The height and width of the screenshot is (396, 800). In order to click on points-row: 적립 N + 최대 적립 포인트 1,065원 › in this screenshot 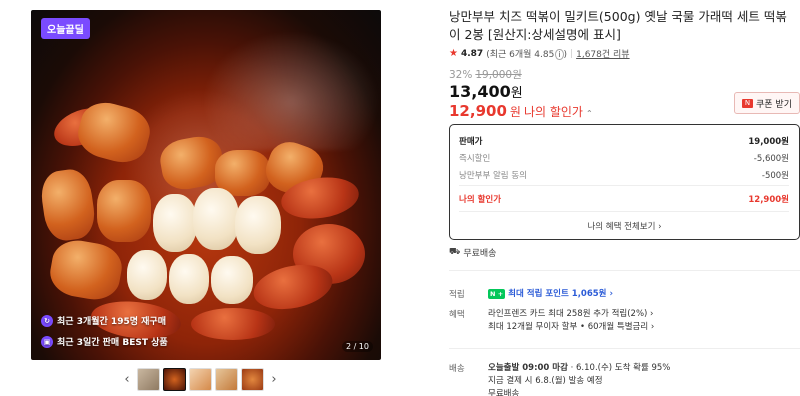, I will do `click(531, 294)`.